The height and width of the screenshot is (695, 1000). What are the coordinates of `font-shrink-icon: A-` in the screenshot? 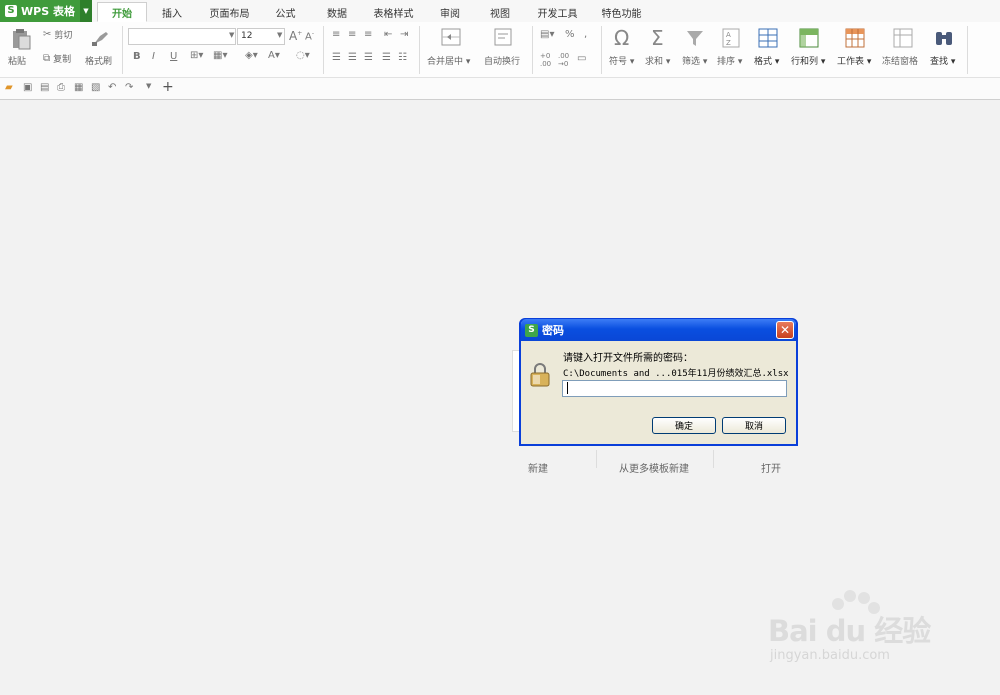 It's located at (309, 36).